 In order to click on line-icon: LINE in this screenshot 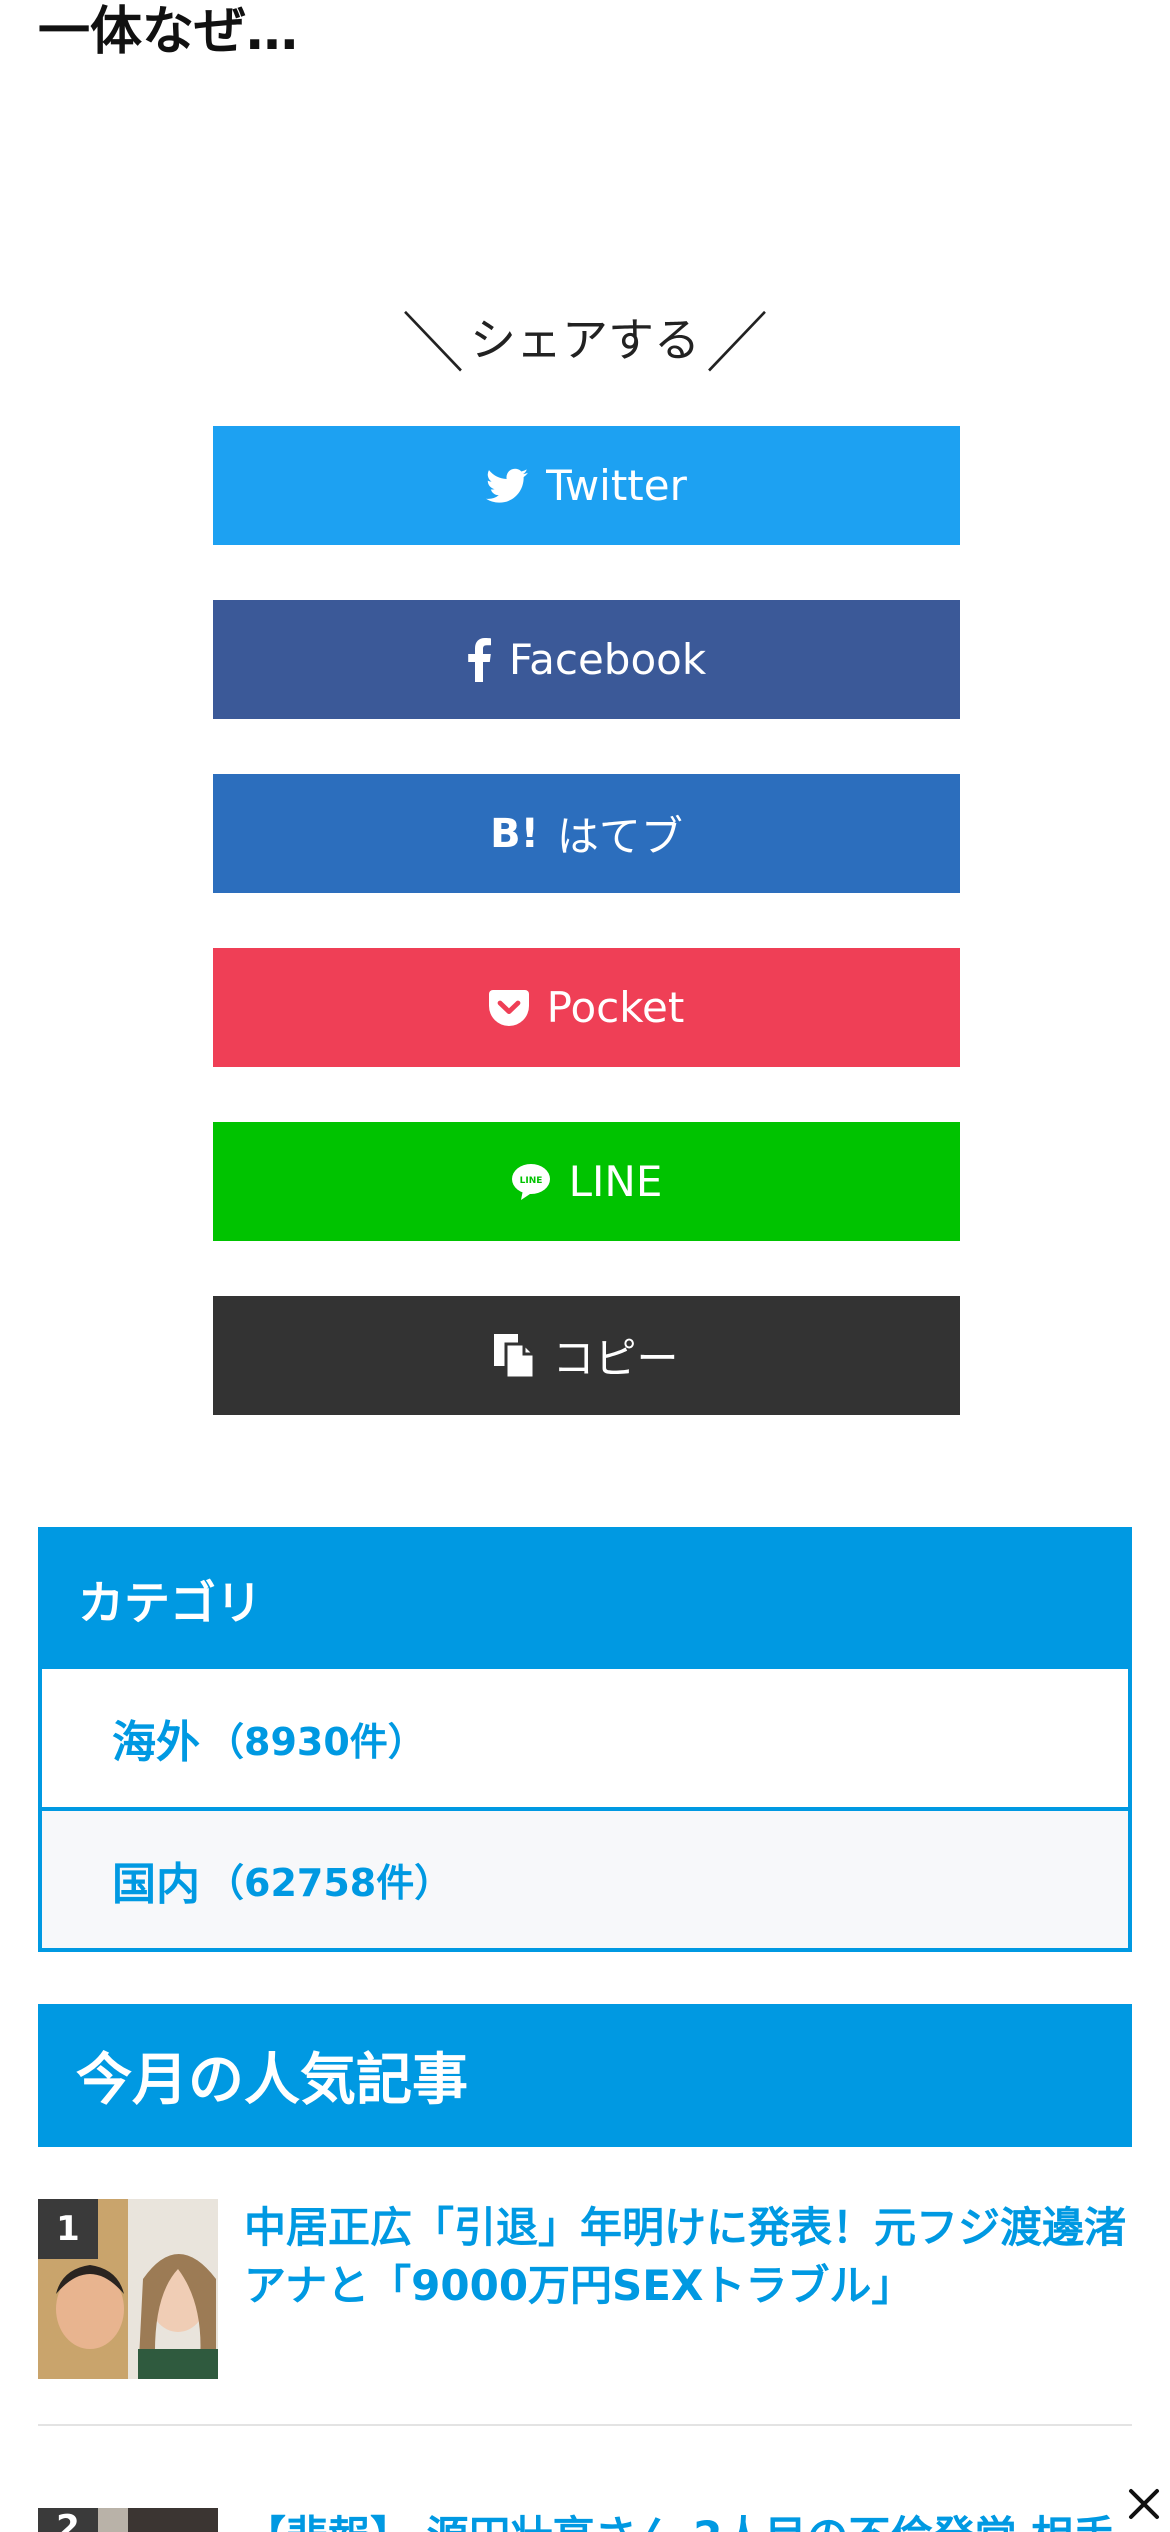, I will do `click(531, 1182)`.